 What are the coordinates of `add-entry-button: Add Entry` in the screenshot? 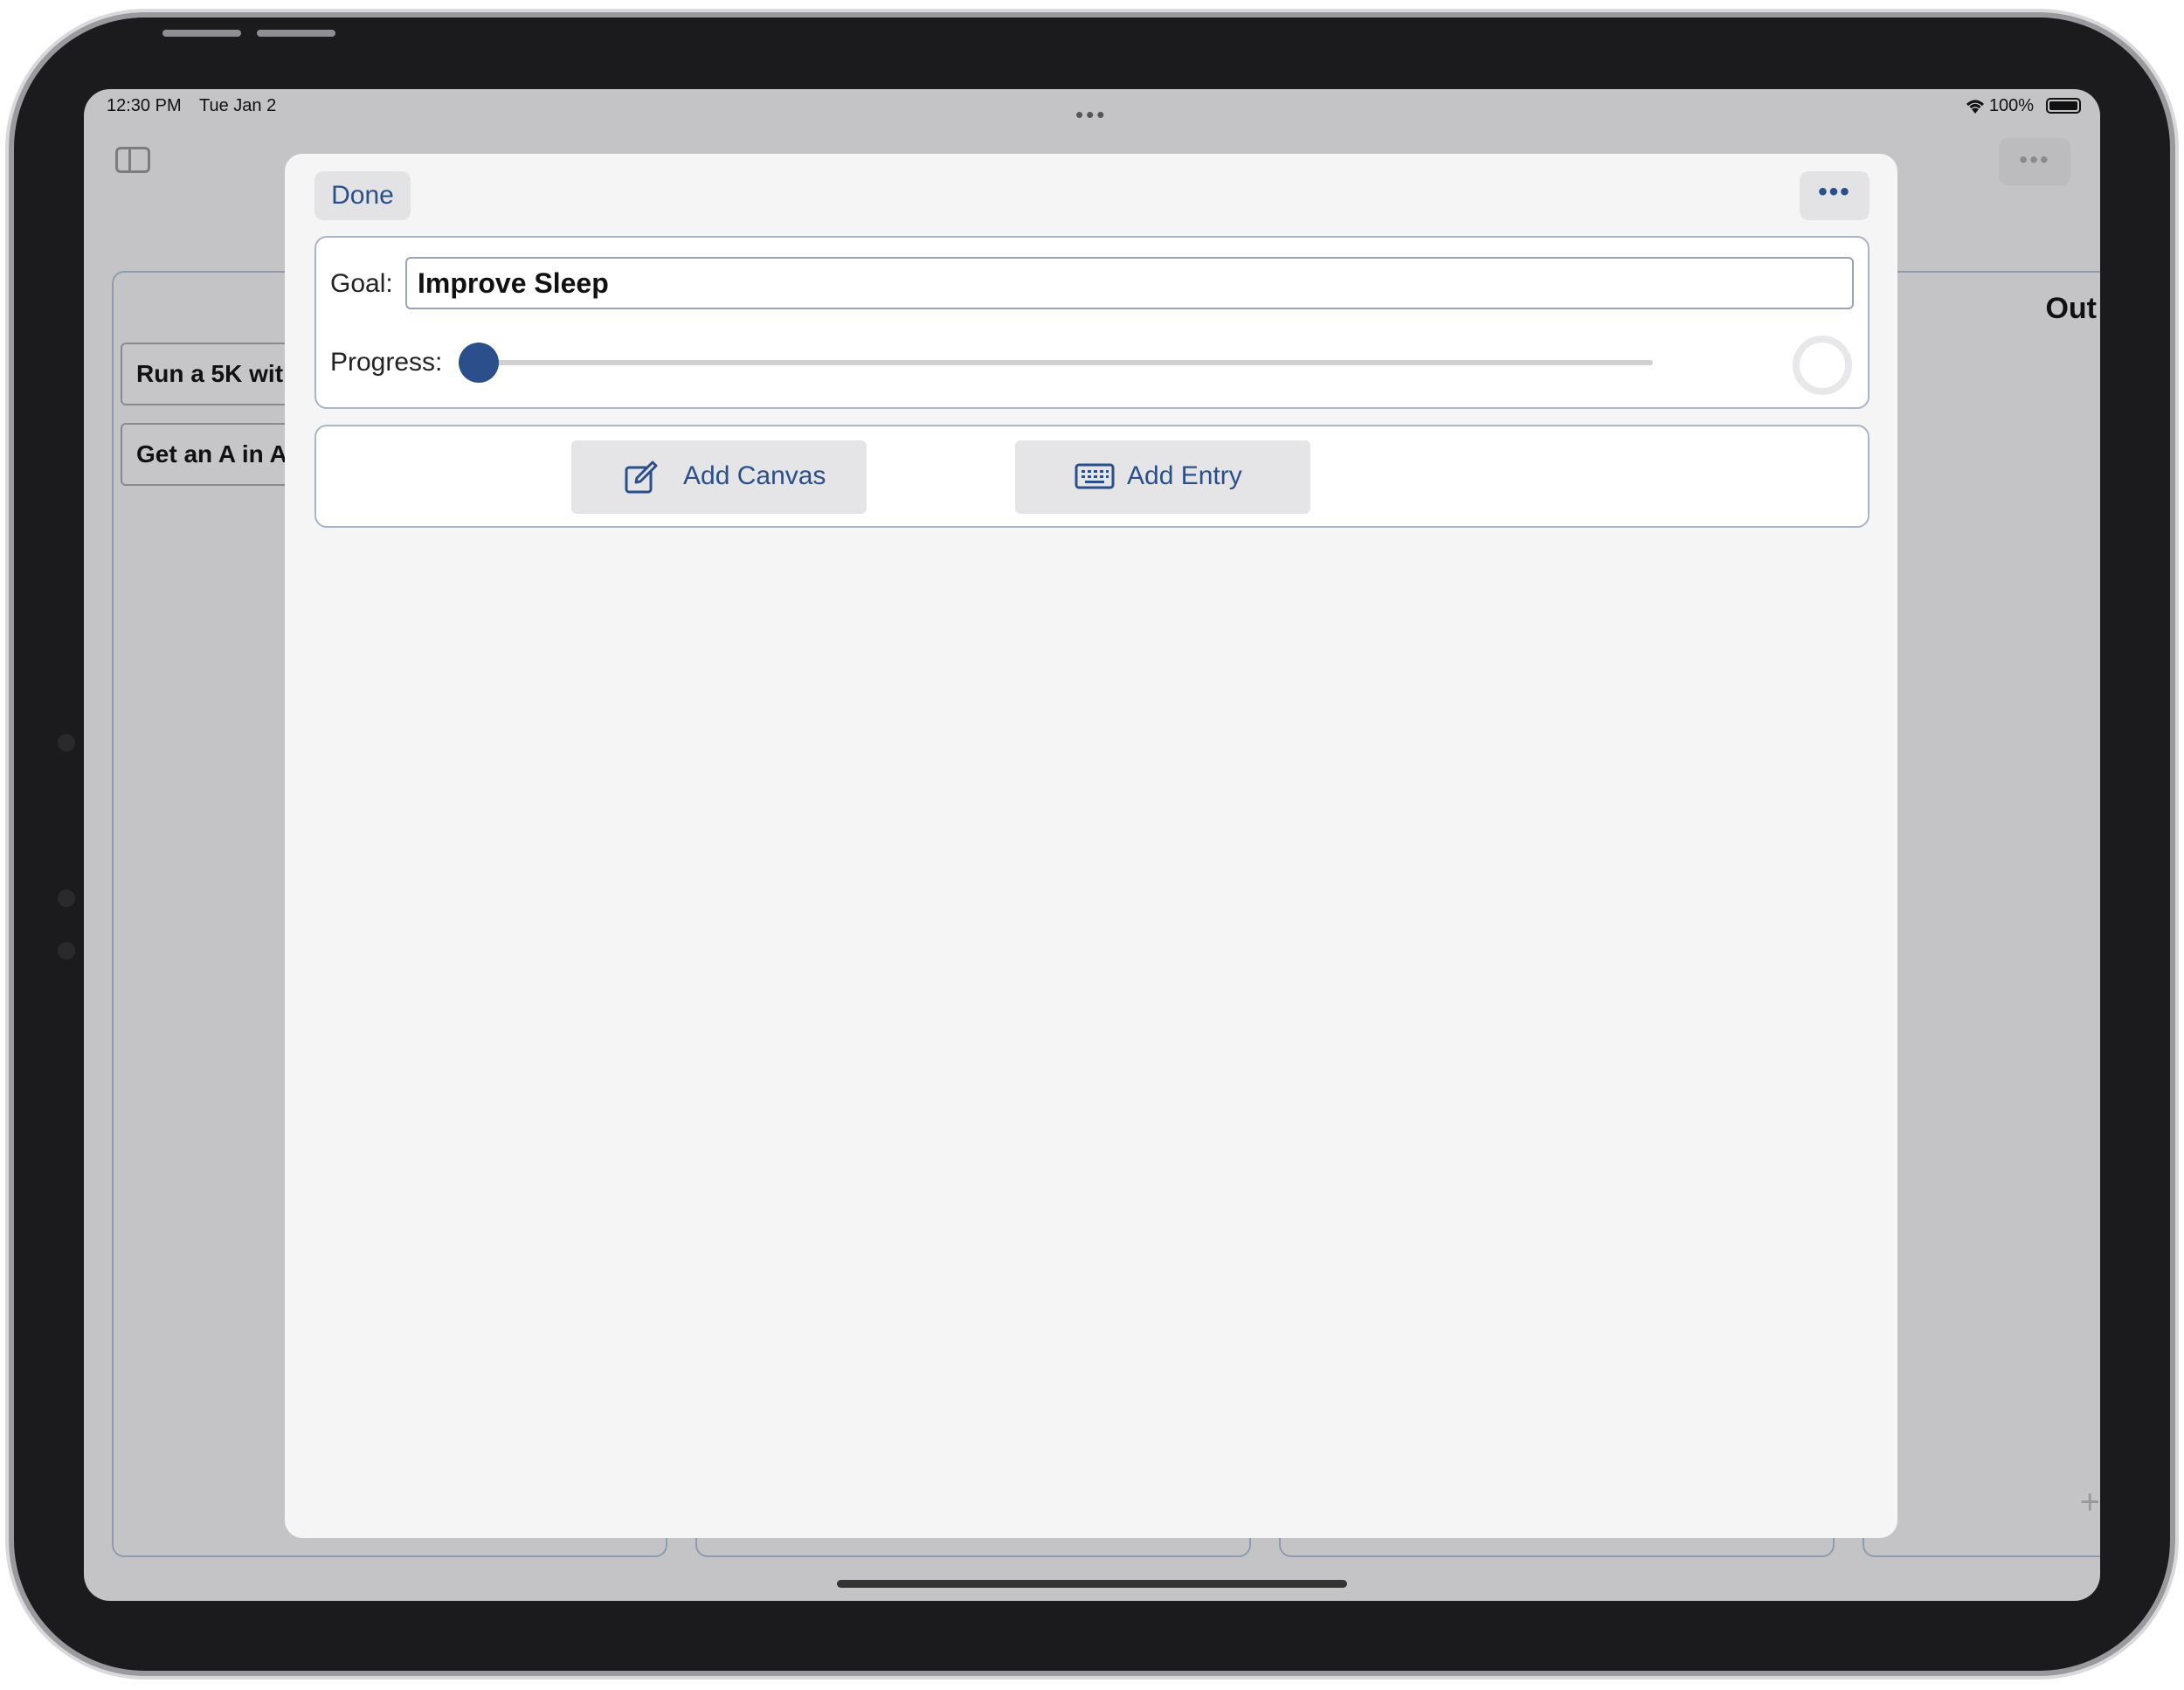 It's located at (1162, 477).